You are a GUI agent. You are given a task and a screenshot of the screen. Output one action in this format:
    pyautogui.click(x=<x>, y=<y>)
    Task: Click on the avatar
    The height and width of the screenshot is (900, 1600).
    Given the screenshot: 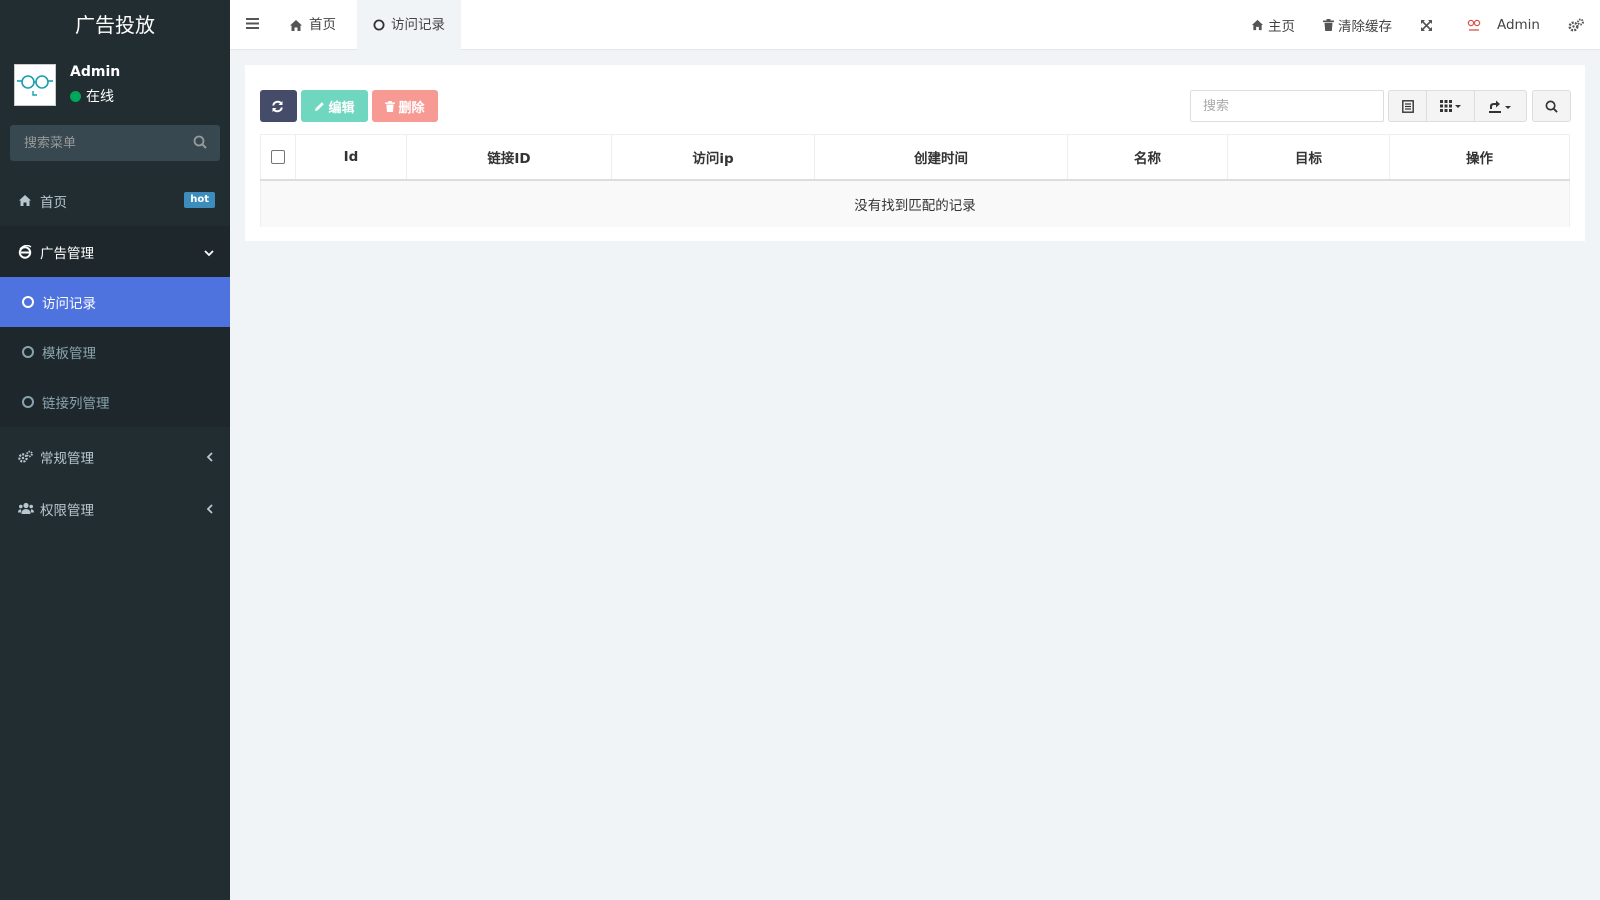 What is the action you would take?
    pyautogui.click(x=35, y=85)
    